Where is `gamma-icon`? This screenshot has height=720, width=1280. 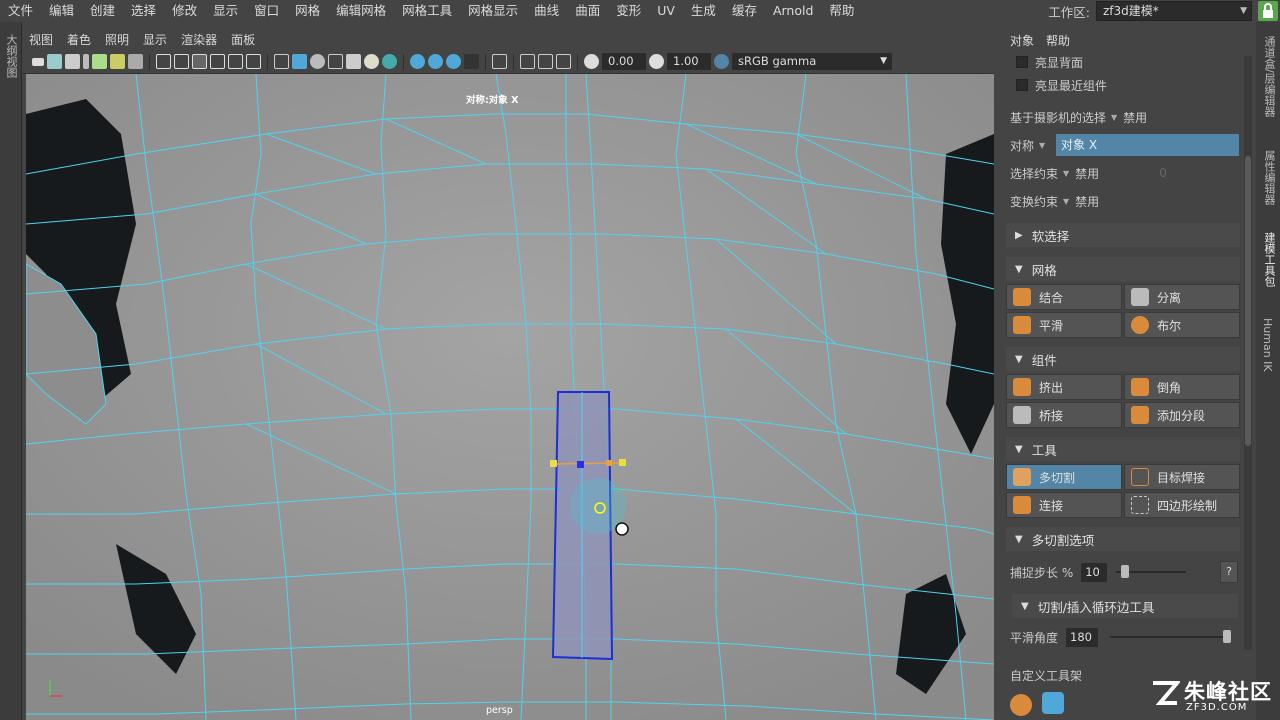
gamma-icon is located at coordinates (656, 61).